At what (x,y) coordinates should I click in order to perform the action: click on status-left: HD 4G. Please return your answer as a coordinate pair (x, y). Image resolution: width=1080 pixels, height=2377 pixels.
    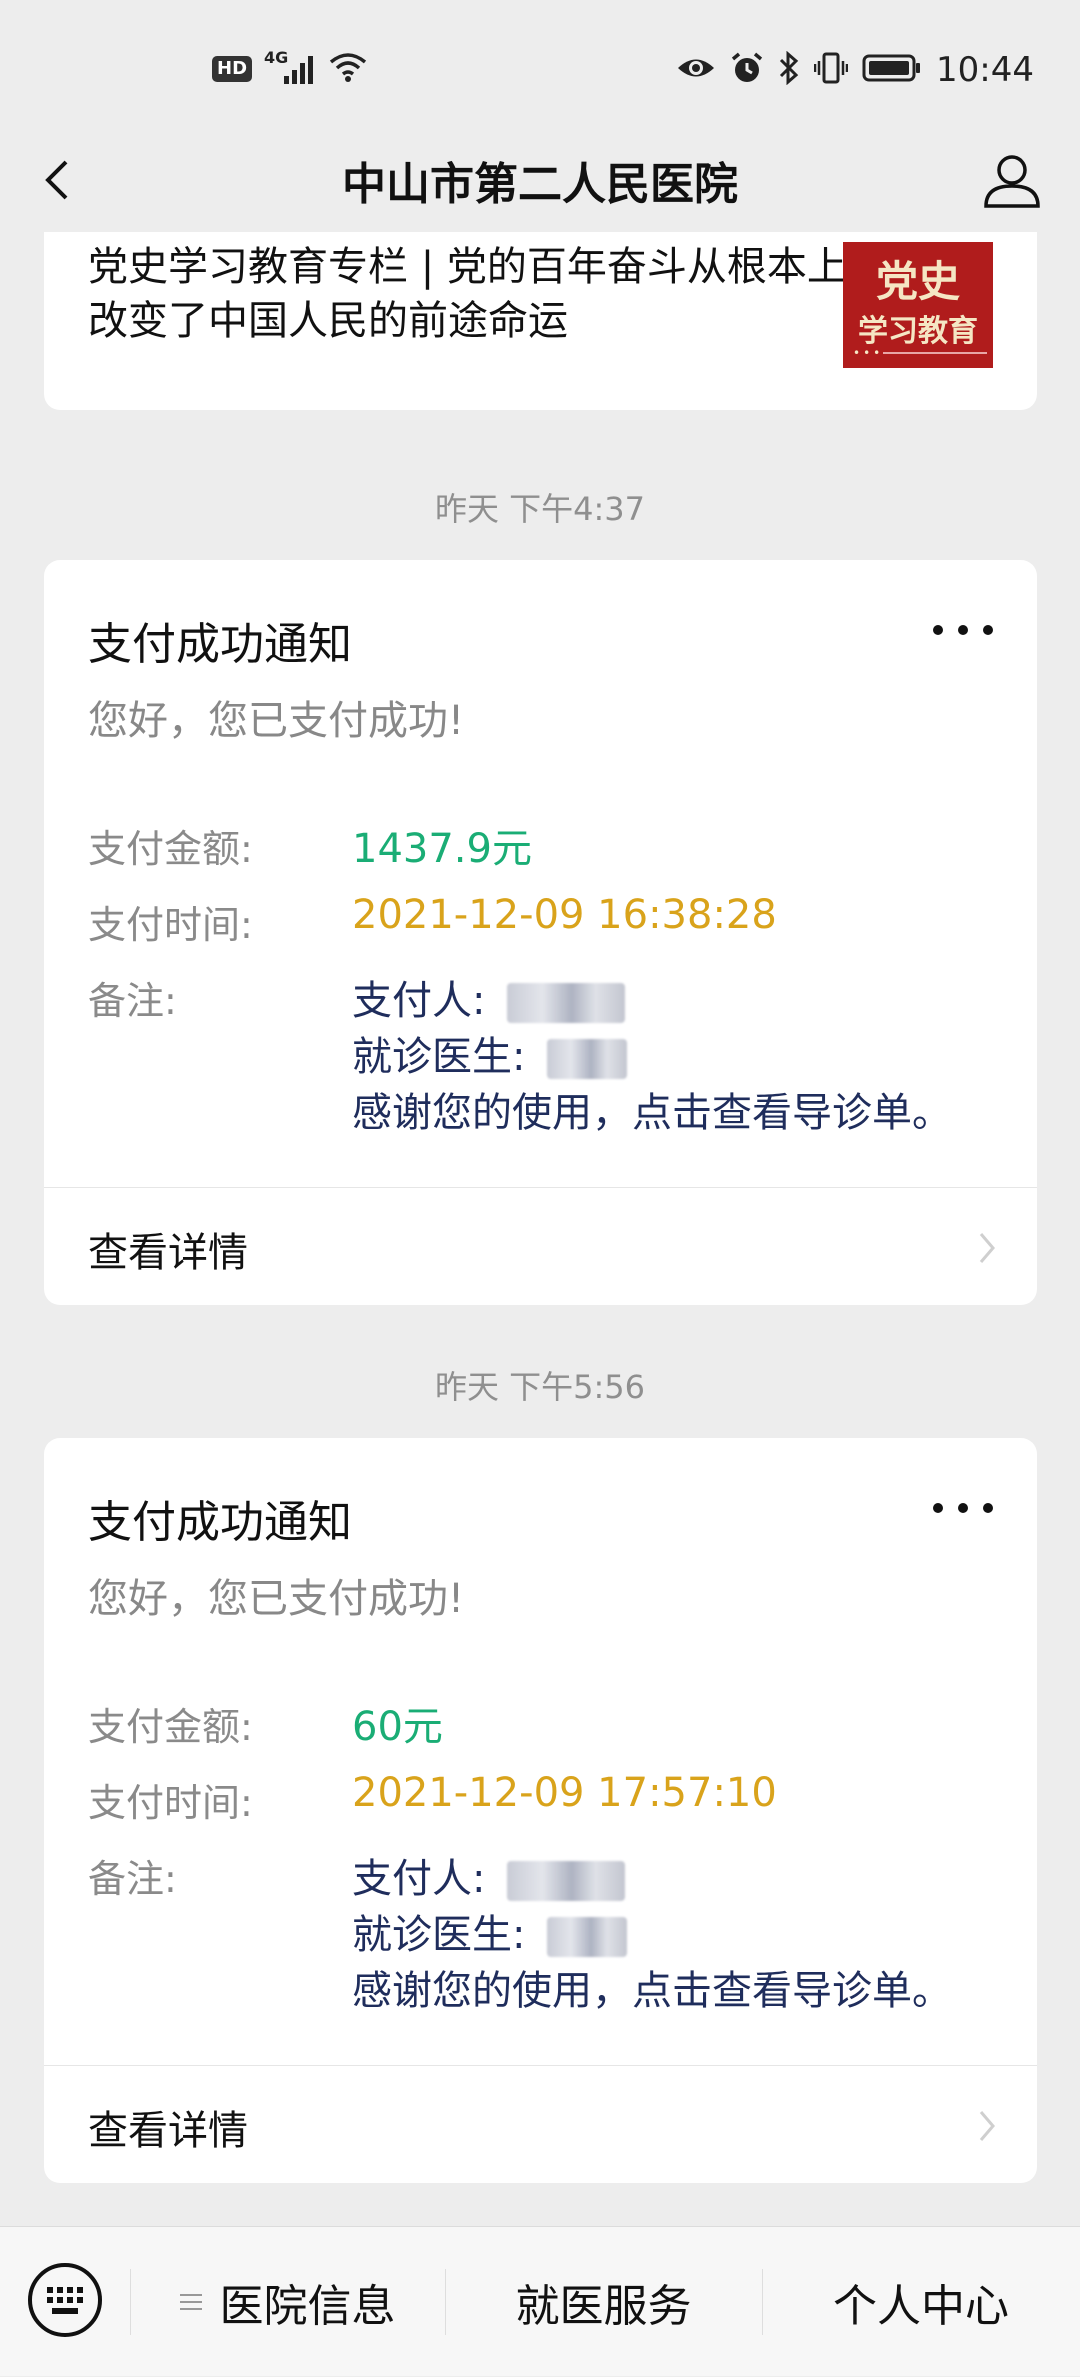
    Looking at the image, I should click on (290, 68).